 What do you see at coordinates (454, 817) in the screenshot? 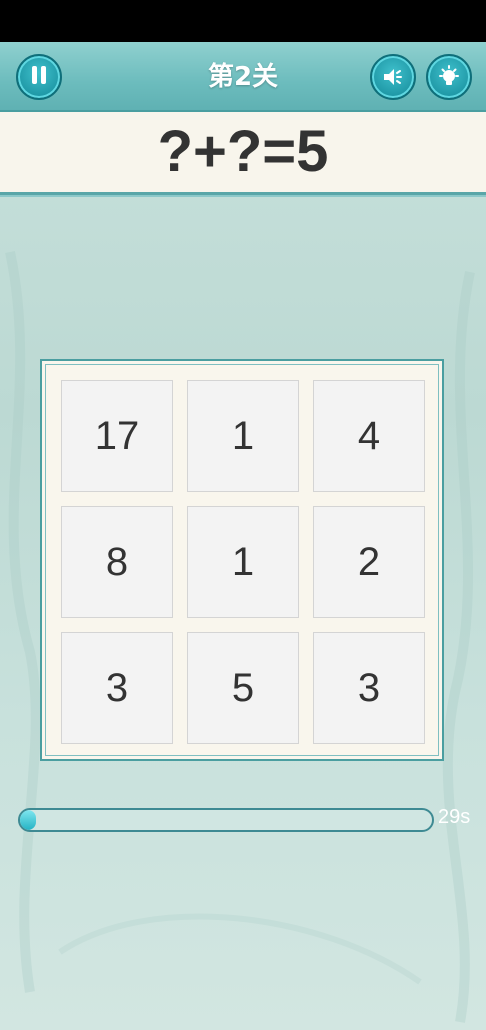
I see `timer-label: 29s` at bounding box center [454, 817].